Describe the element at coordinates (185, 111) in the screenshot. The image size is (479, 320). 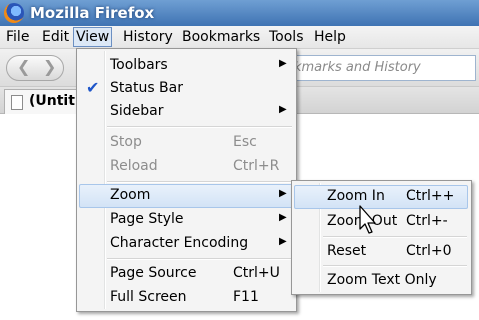
I see `menu-item-sidebar: Sidebar ▶` at that location.